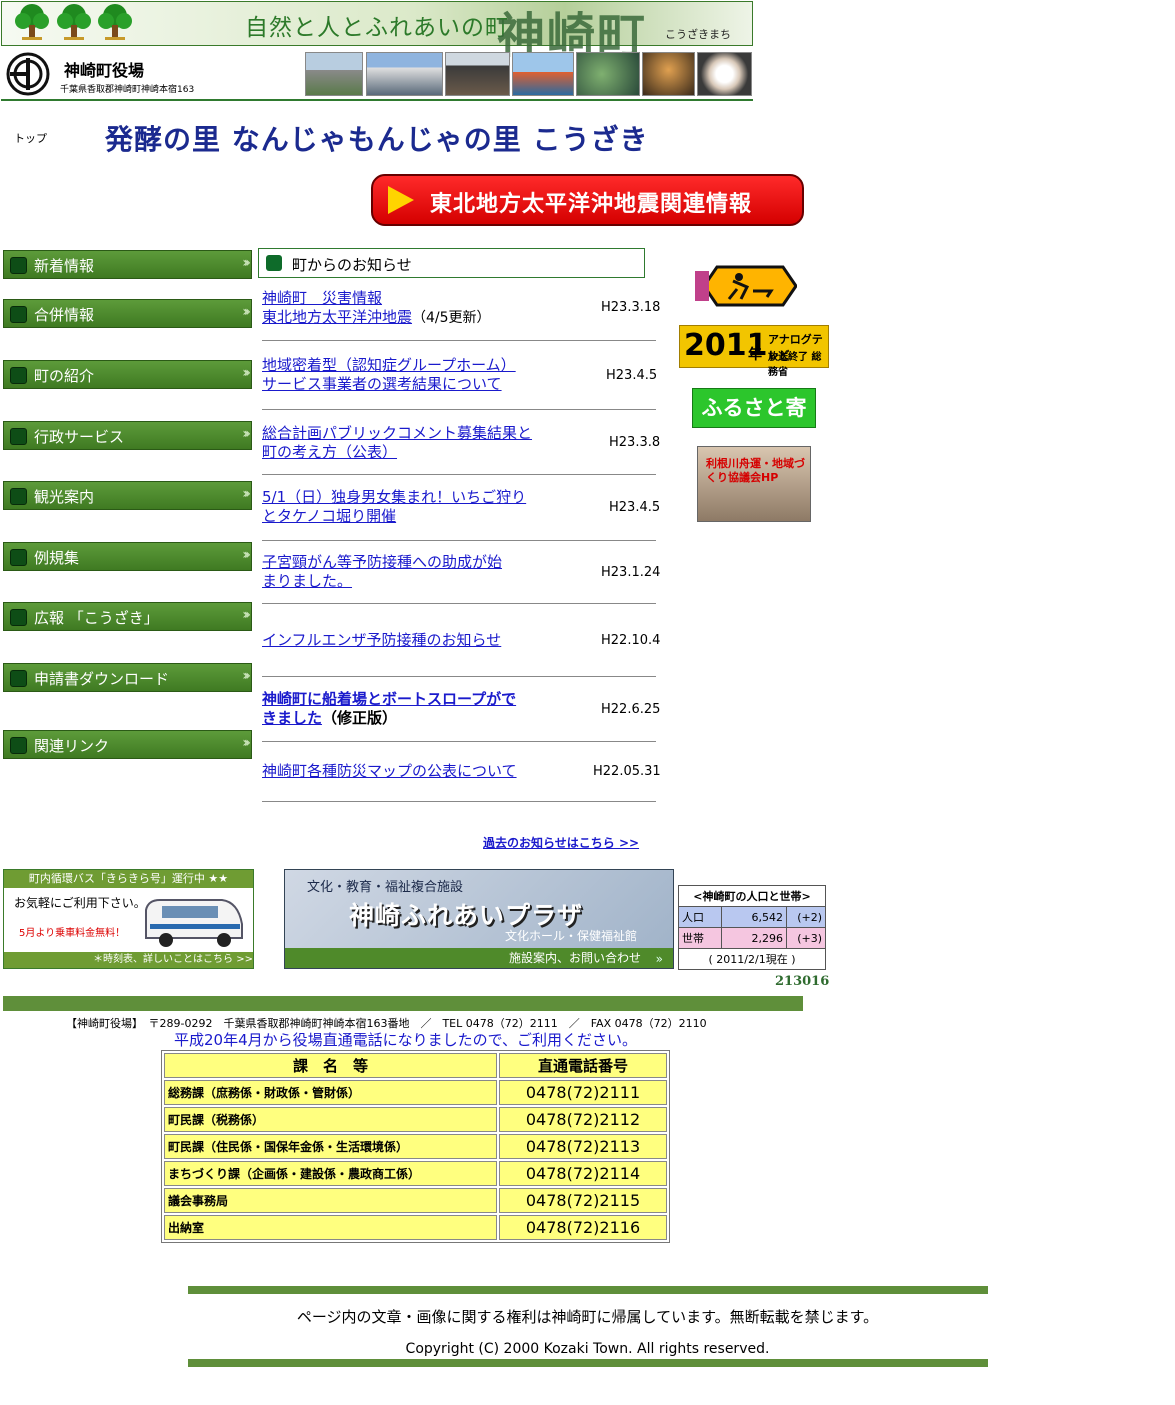 The height and width of the screenshot is (1405, 1175). I want to click on chevron-right-icon: », so click(659, 959).